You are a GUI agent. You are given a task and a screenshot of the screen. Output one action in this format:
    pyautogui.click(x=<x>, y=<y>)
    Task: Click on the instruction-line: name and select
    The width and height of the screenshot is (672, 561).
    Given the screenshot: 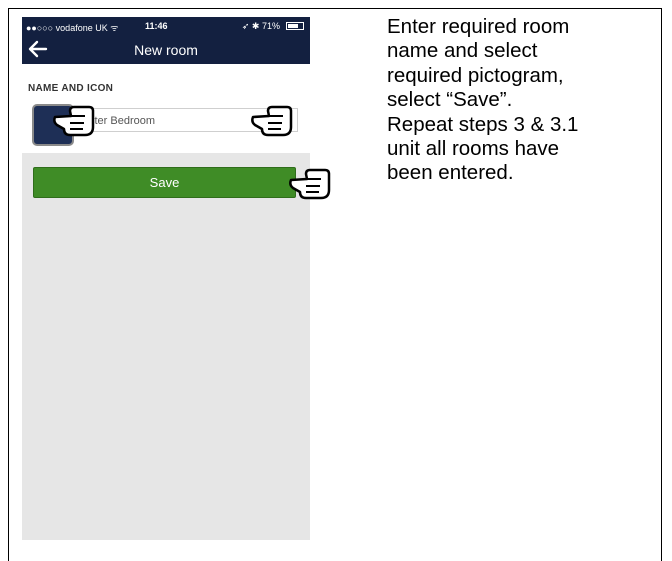 What is the action you would take?
    pyautogui.click(x=462, y=51)
    